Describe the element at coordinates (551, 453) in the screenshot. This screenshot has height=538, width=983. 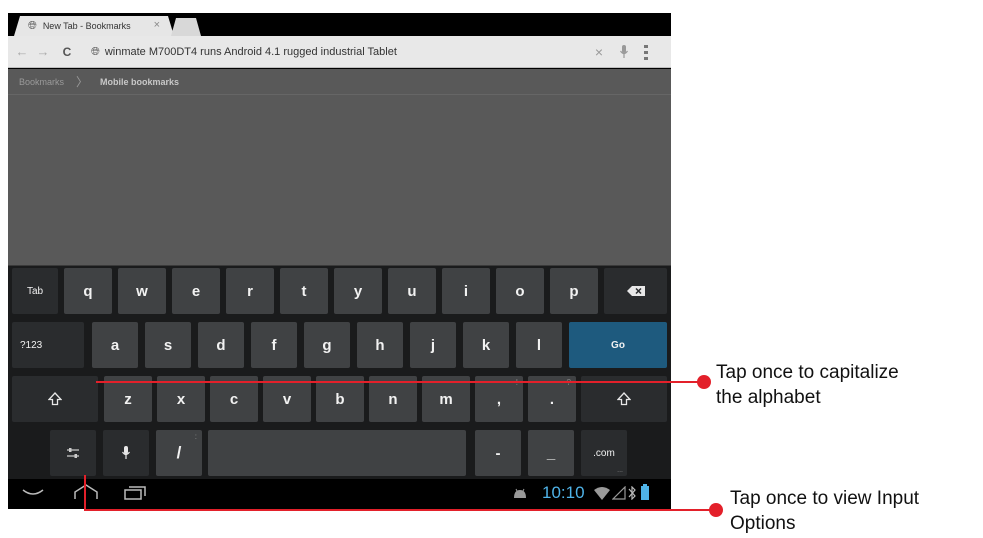
I see `underscore-key: _` at that location.